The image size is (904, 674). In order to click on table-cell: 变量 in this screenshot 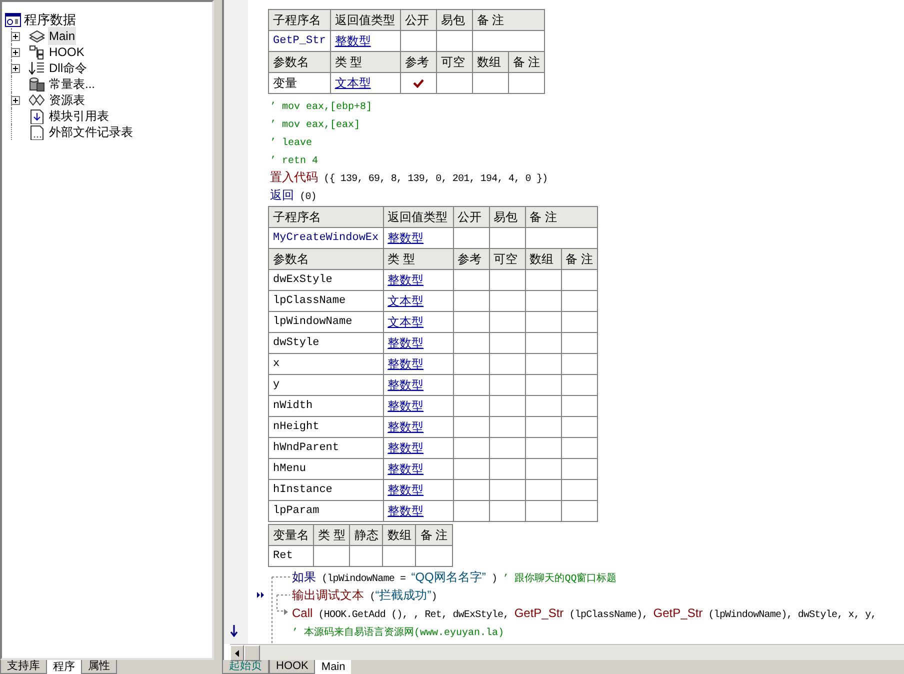, I will do `click(299, 83)`.